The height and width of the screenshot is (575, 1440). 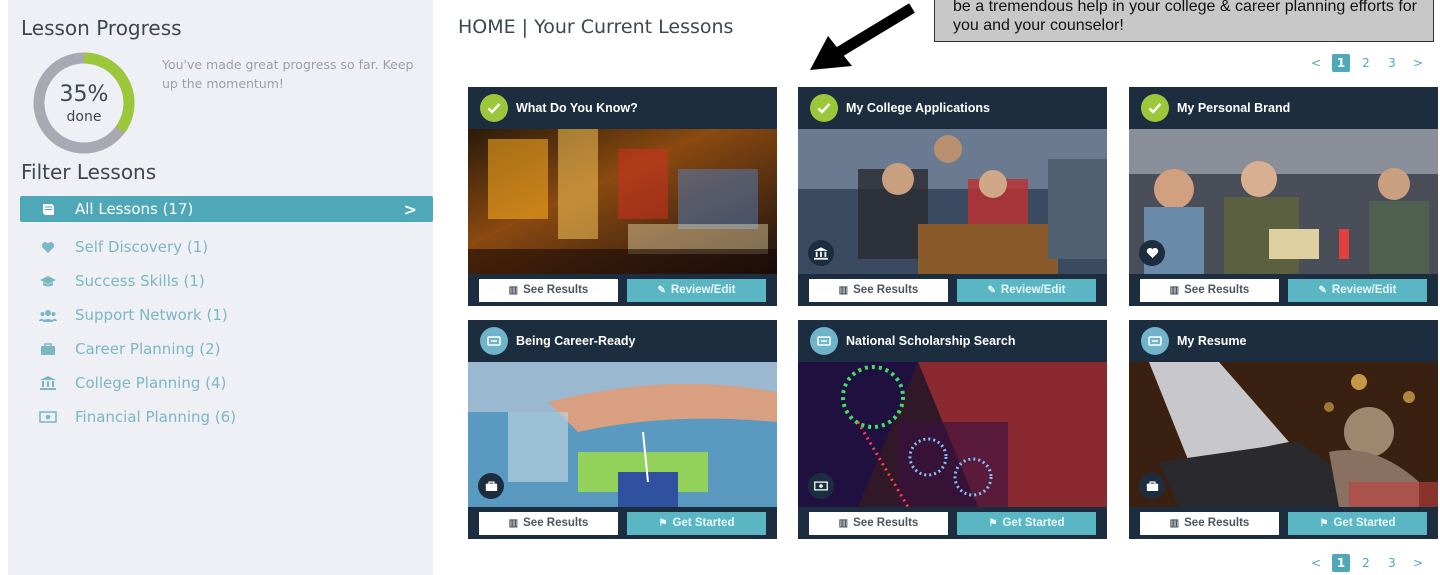 I want to click on card-title: My Personal Brand, so click(x=1234, y=108).